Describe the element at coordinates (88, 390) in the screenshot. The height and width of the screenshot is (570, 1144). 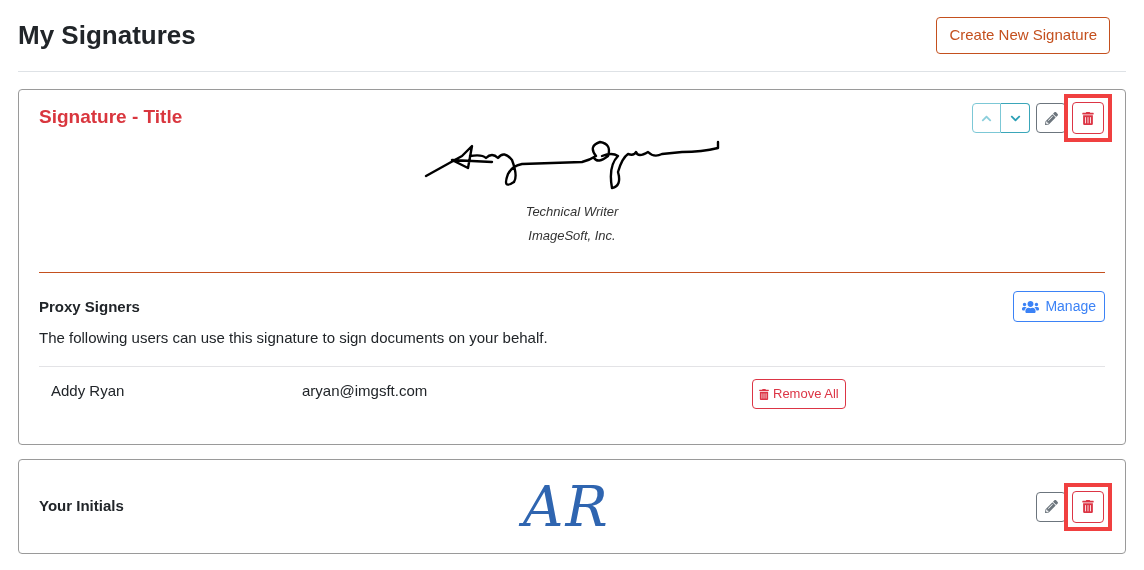
I see `proxy-name: Addy Ryan` at that location.